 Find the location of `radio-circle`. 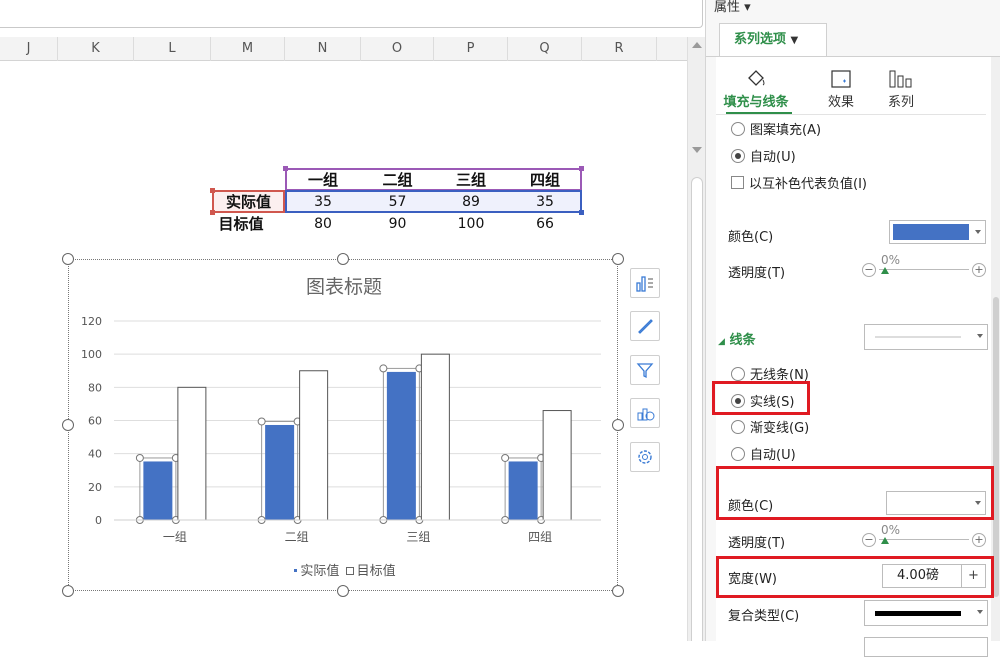

radio-circle is located at coordinates (738, 155).